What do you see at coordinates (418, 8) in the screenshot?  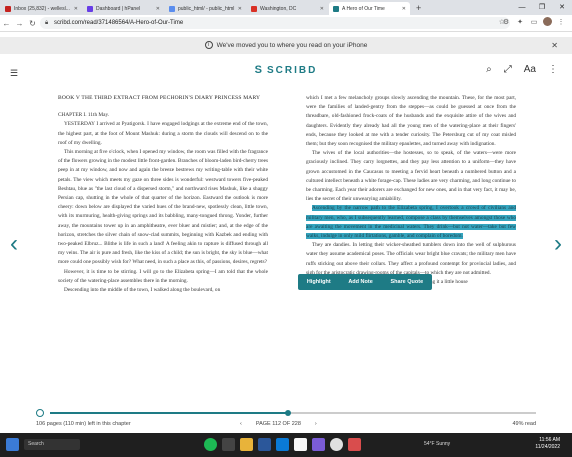 I see `new-tab-button: +` at bounding box center [418, 8].